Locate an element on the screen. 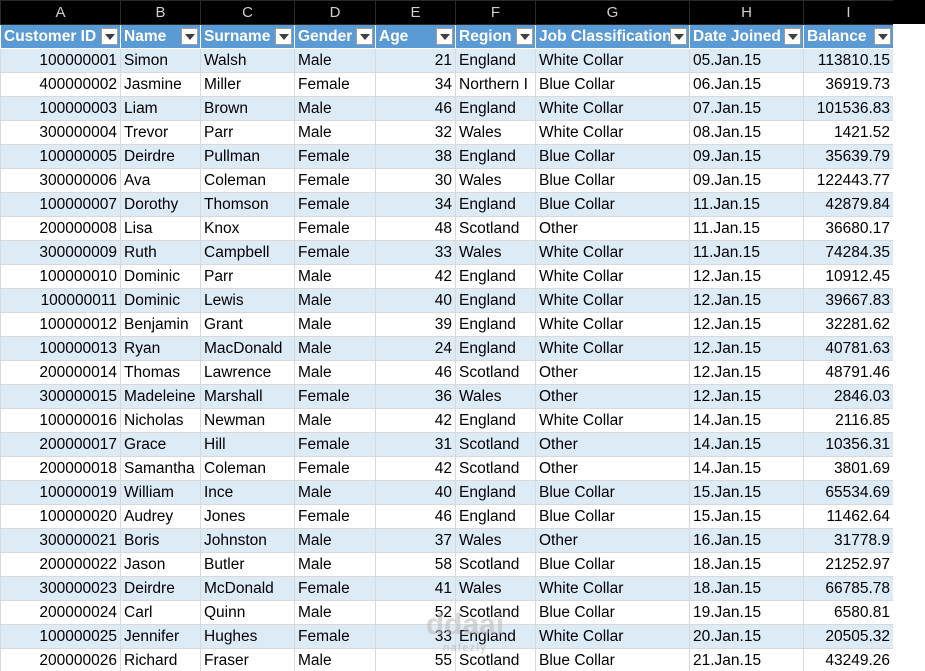 The width and height of the screenshot is (925, 671). table-cell: 200000022 is located at coordinates (60, 564).